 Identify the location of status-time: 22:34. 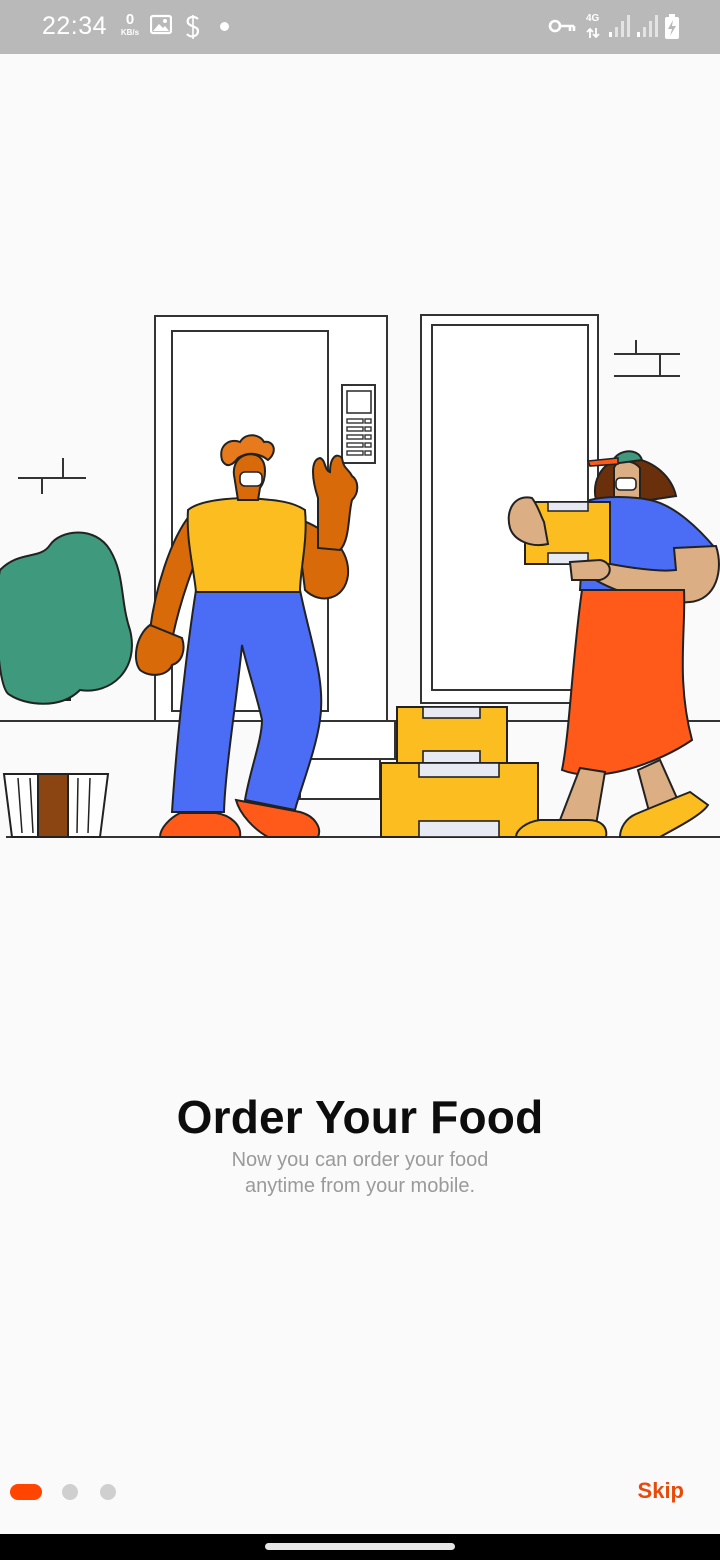
(75, 26).